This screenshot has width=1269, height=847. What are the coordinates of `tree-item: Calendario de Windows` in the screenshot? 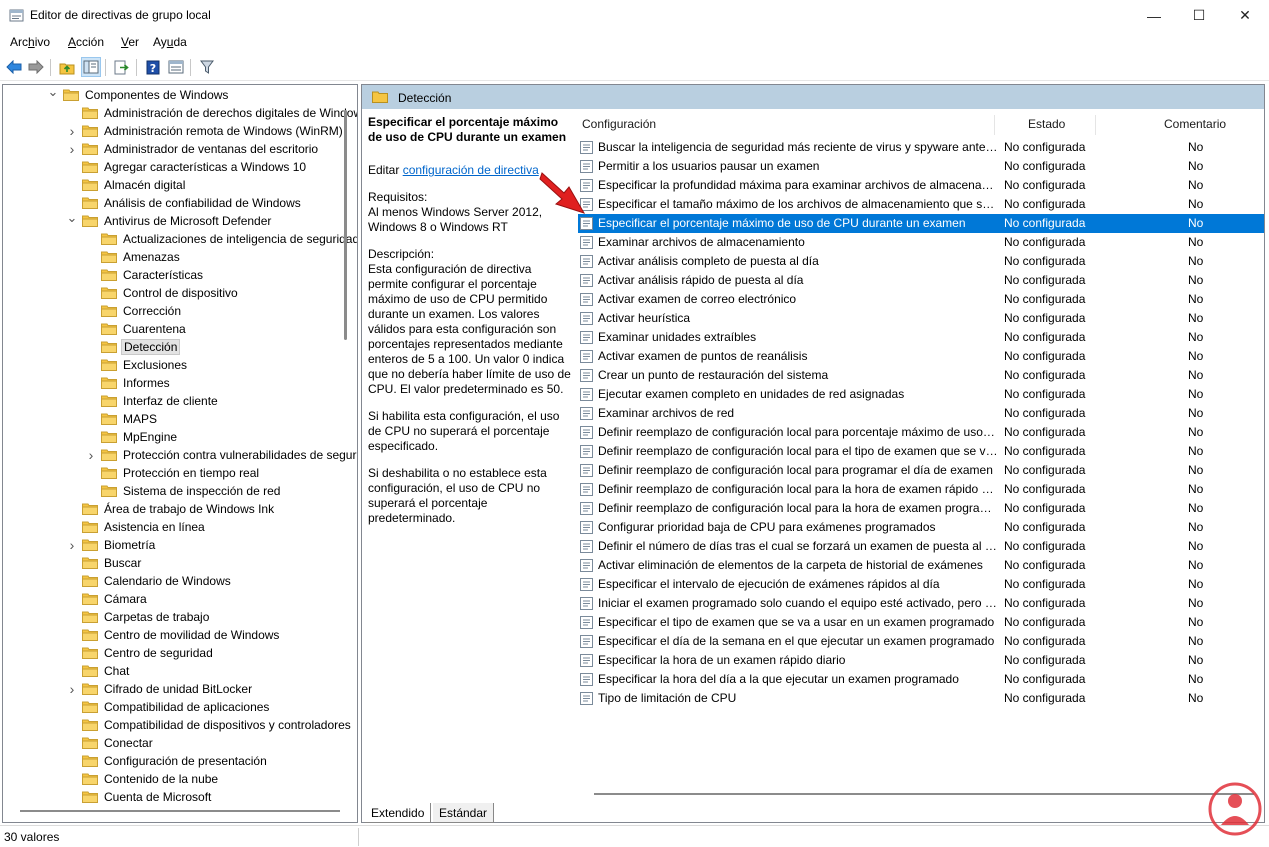 It's located at (149, 581).